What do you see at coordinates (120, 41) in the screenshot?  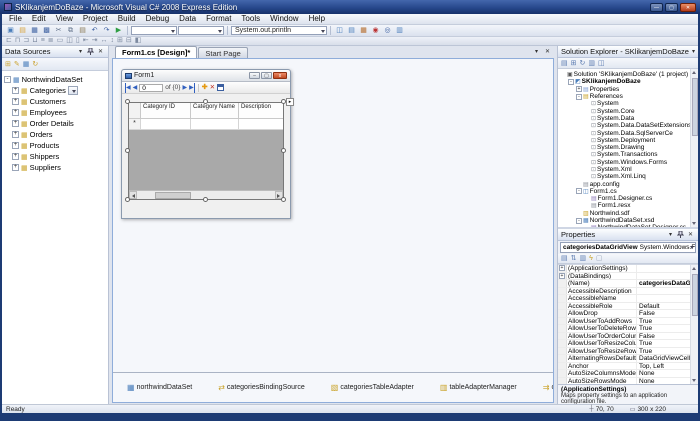 I see `bring-to-front-icon: ⊞` at bounding box center [120, 41].